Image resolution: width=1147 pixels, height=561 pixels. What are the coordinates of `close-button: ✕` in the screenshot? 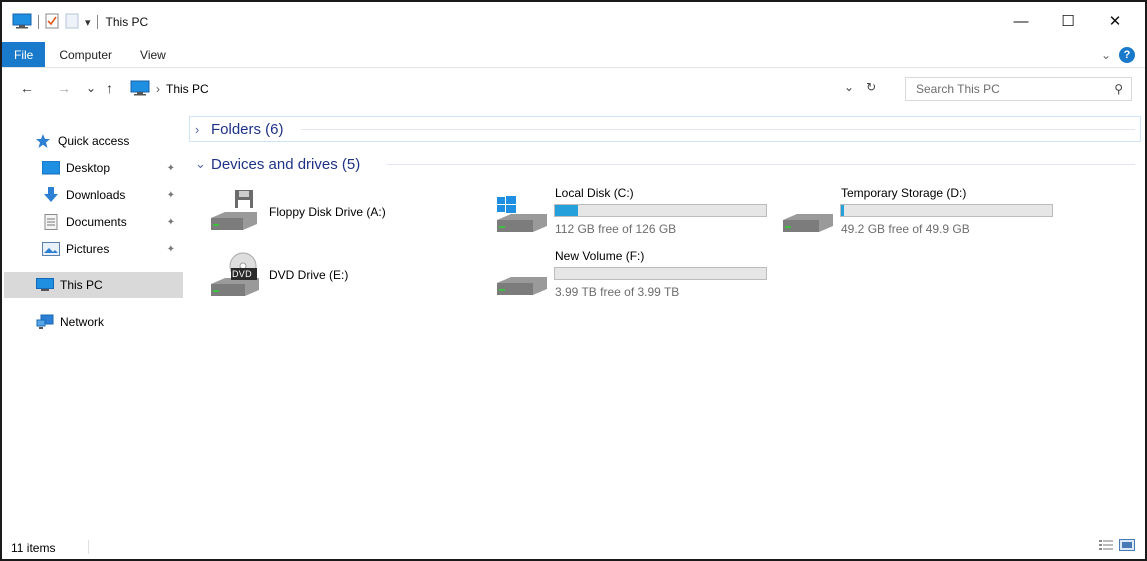 It's located at (1115, 21).